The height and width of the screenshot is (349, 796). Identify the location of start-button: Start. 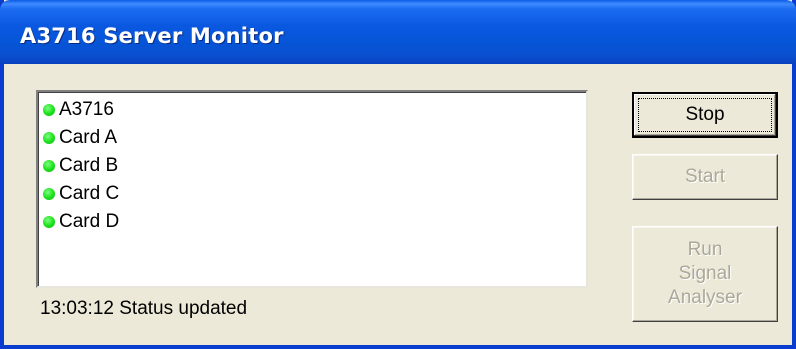
(705, 177).